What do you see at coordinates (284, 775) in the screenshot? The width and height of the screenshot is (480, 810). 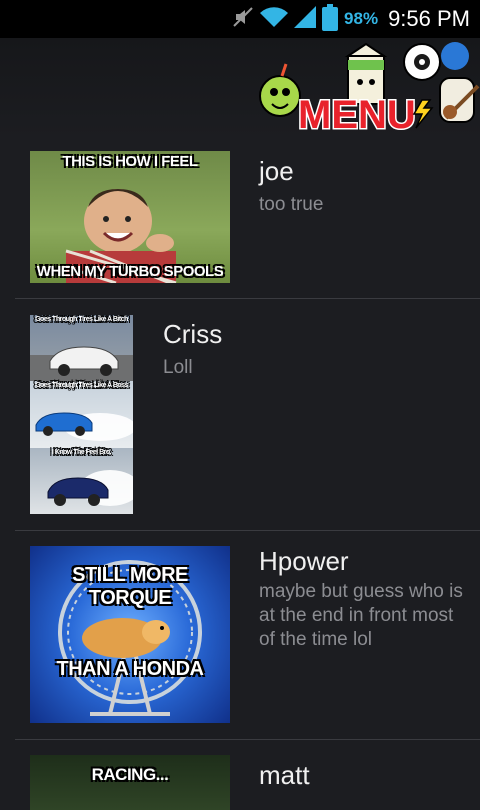 I see `sender-name: matt` at bounding box center [284, 775].